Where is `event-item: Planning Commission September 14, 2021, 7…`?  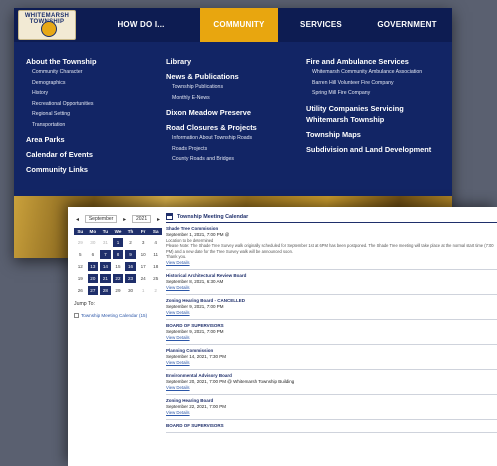 event-item: Planning Commission September 14, 2021, 7… is located at coordinates (331, 357).